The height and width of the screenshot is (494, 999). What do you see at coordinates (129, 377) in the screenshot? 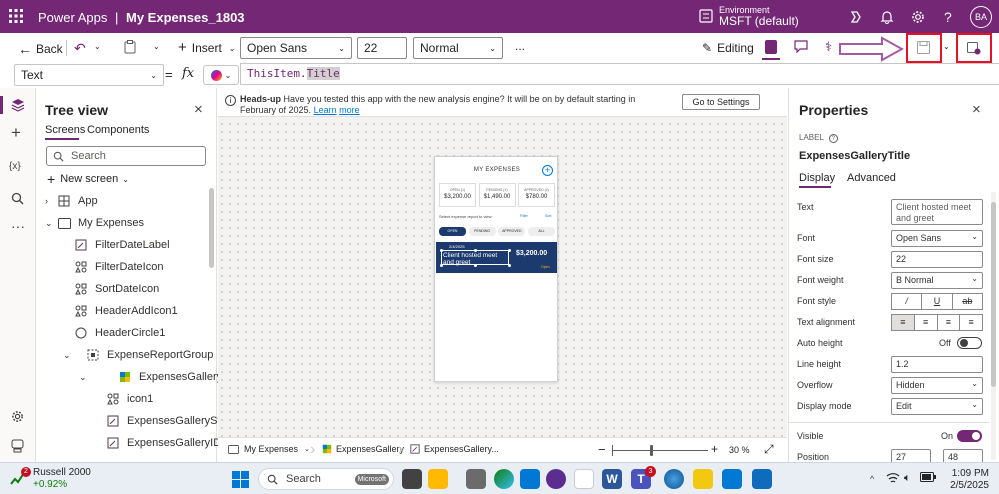
I see `tree-item-gallery: ⌄ ExpensesGallery` at bounding box center [129, 377].